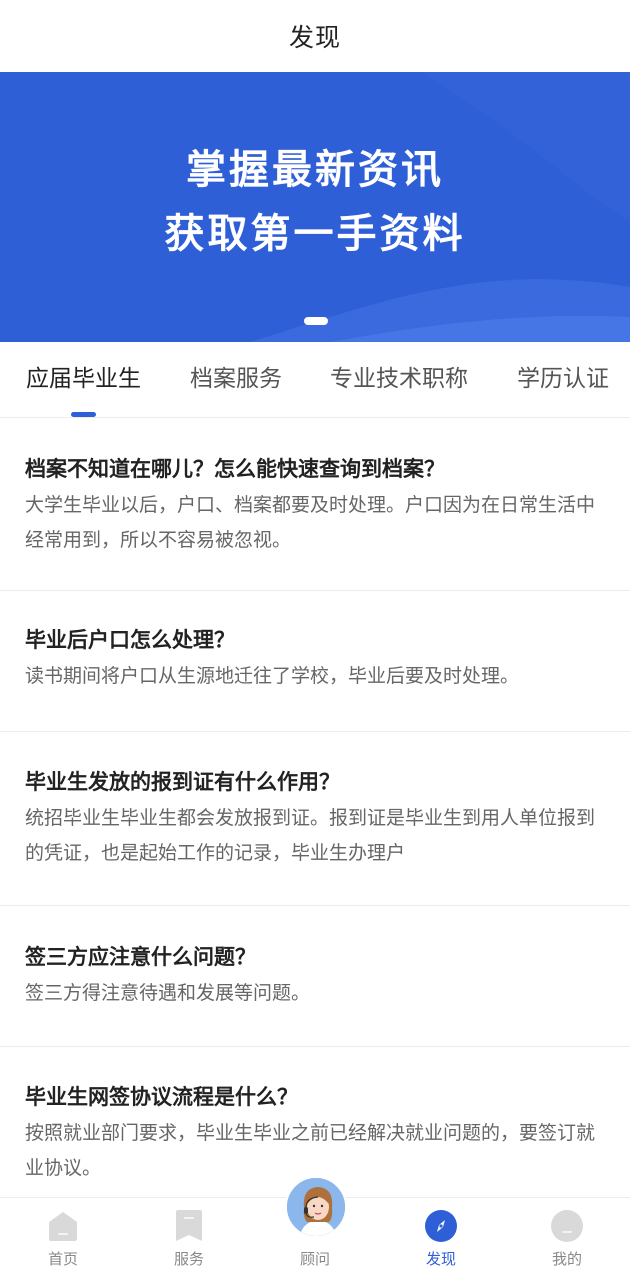 Image resolution: width=630 pixels, height=1280 pixels. Describe the element at coordinates (315, 380) in the screenshot. I see `category-tabs: 应届毕业生 档案服务 专业技术职称 学历认证` at that location.